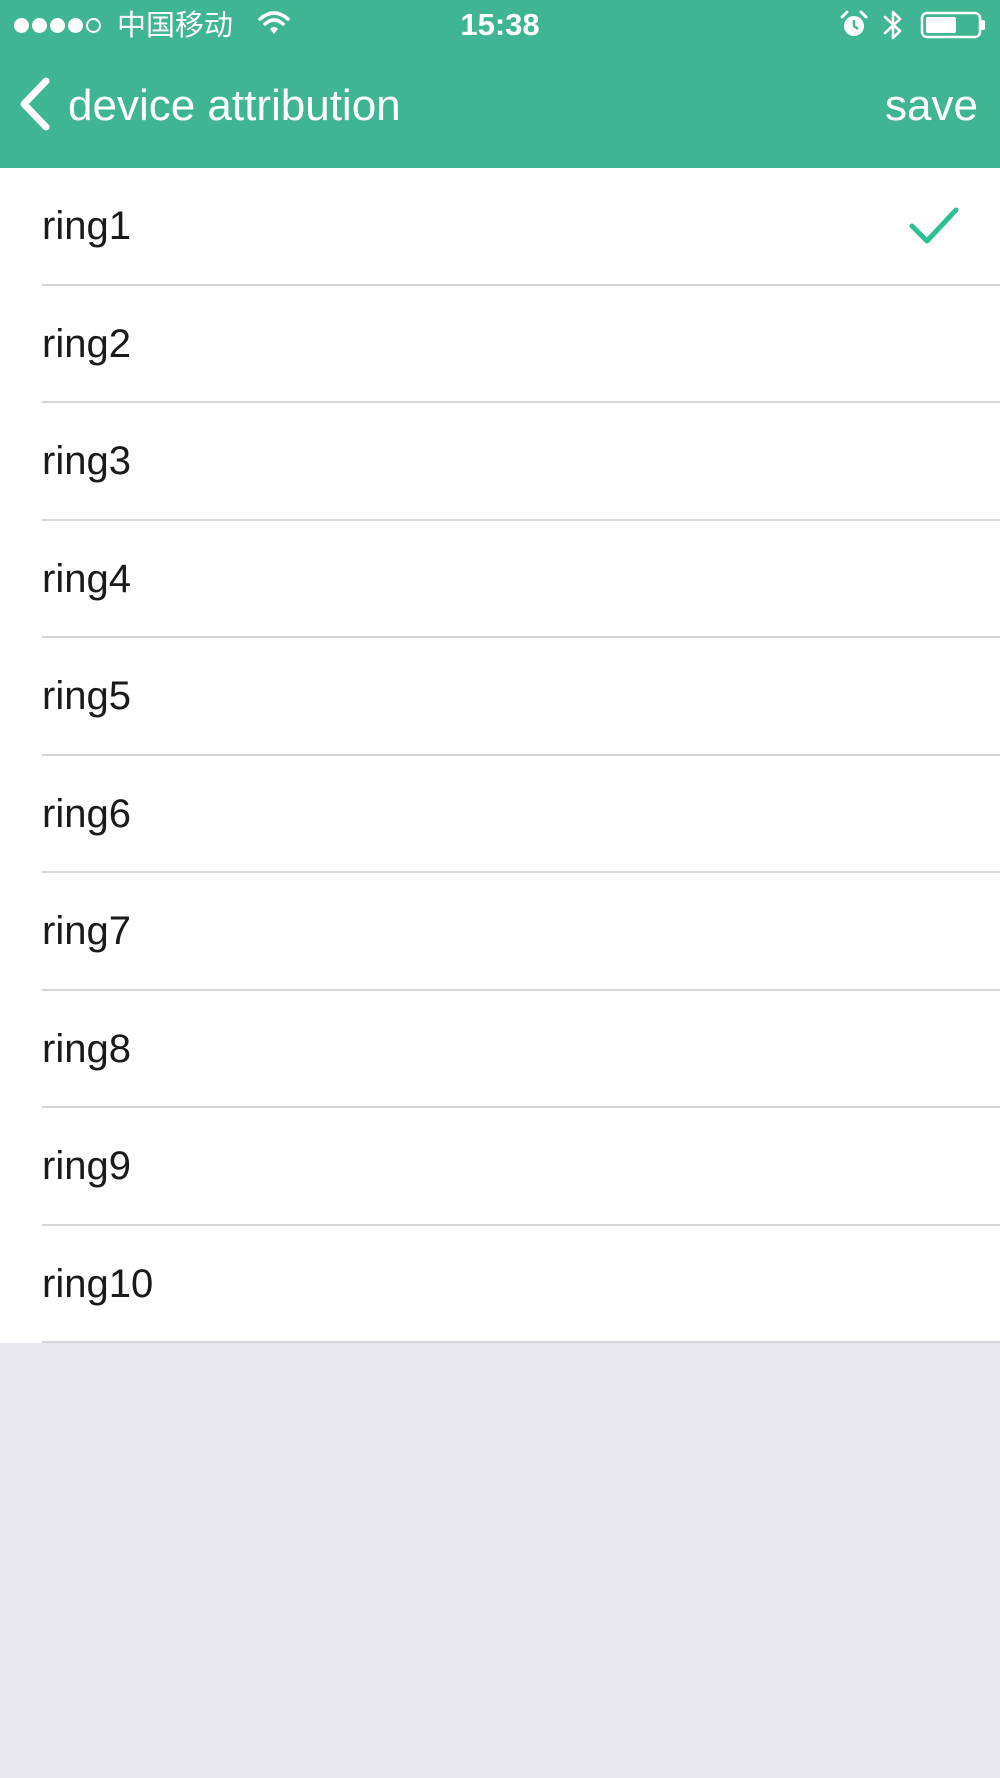  I want to click on list-item-label: ring5, so click(86, 696).